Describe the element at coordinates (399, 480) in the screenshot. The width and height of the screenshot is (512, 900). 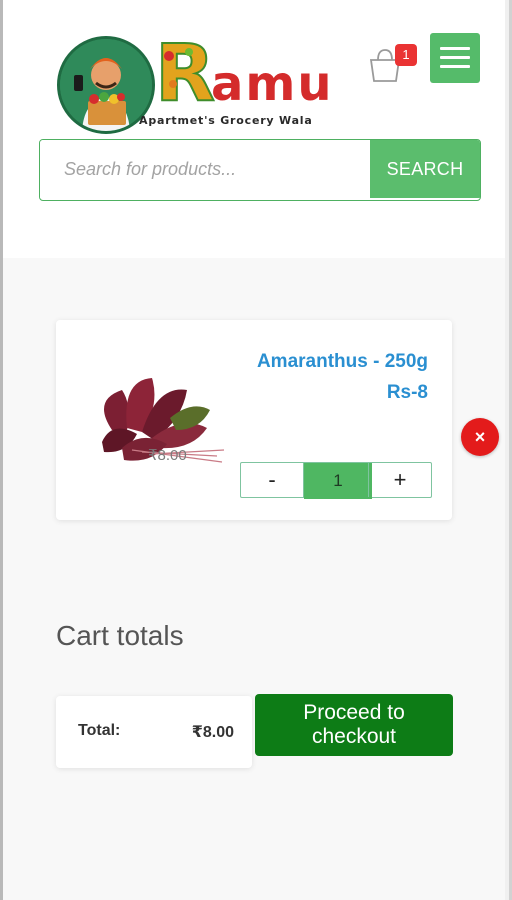
I see `quantity-increase-button: +` at that location.